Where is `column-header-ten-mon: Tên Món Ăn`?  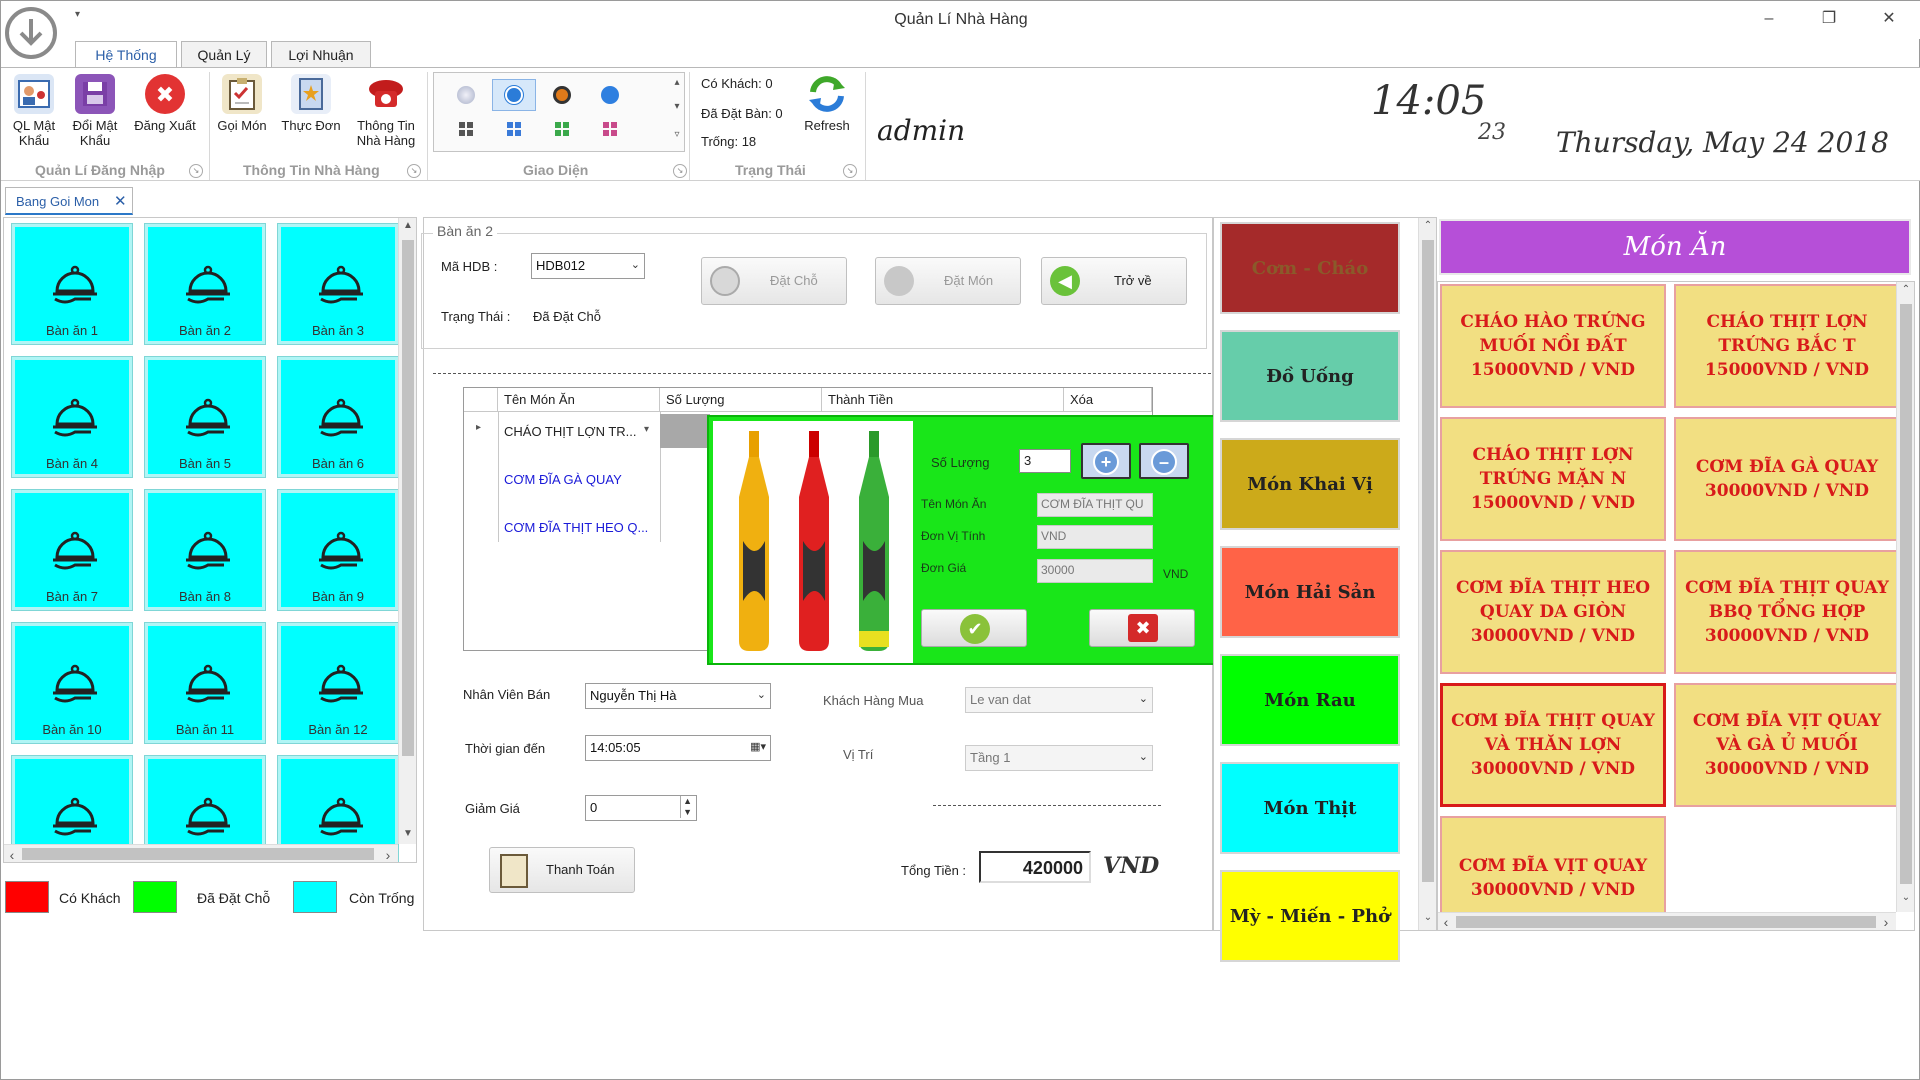
column-header-ten-mon: Tên Món Ăn is located at coordinates (579, 400).